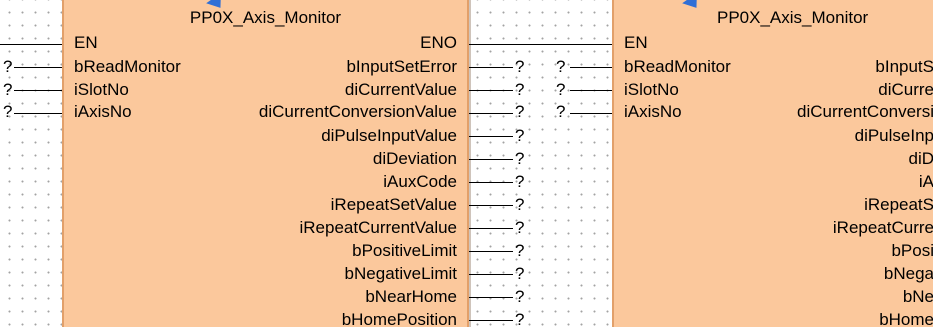 The image size is (933, 330). Describe the element at coordinates (519, 274) in the screenshot. I see `fb1-out-value-bnegativelimit: ?` at that location.